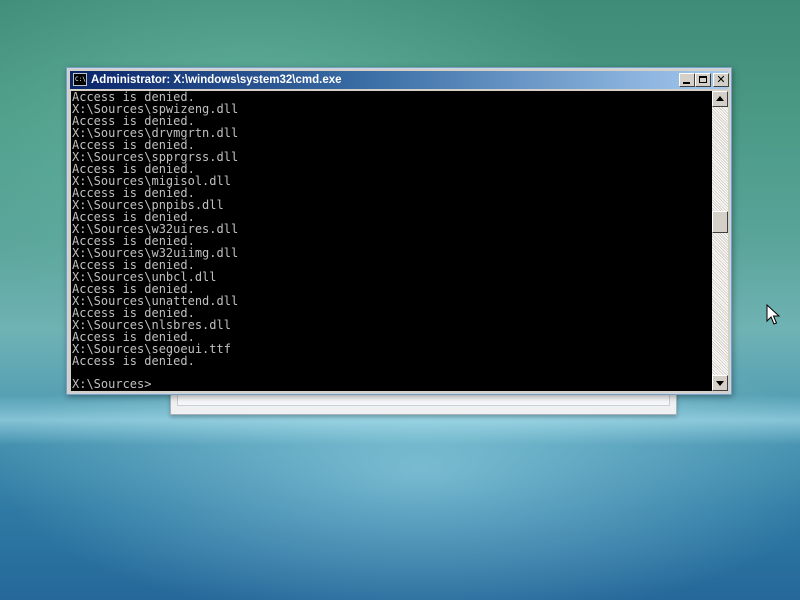 Image resolution: width=800 pixels, height=600 pixels. What do you see at coordinates (111, 384) in the screenshot?
I see `command-prompt: X:\Sources>` at bounding box center [111, 384].